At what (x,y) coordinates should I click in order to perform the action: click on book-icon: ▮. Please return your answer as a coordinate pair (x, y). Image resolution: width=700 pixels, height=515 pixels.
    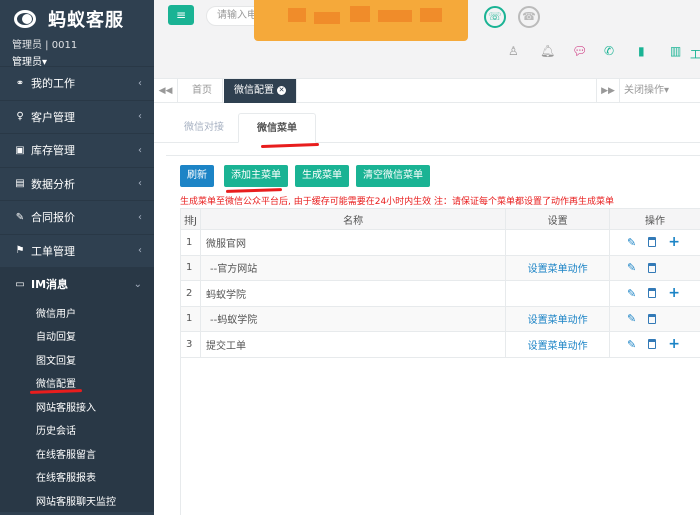
    Looking at the image, I should click on (641, 51).